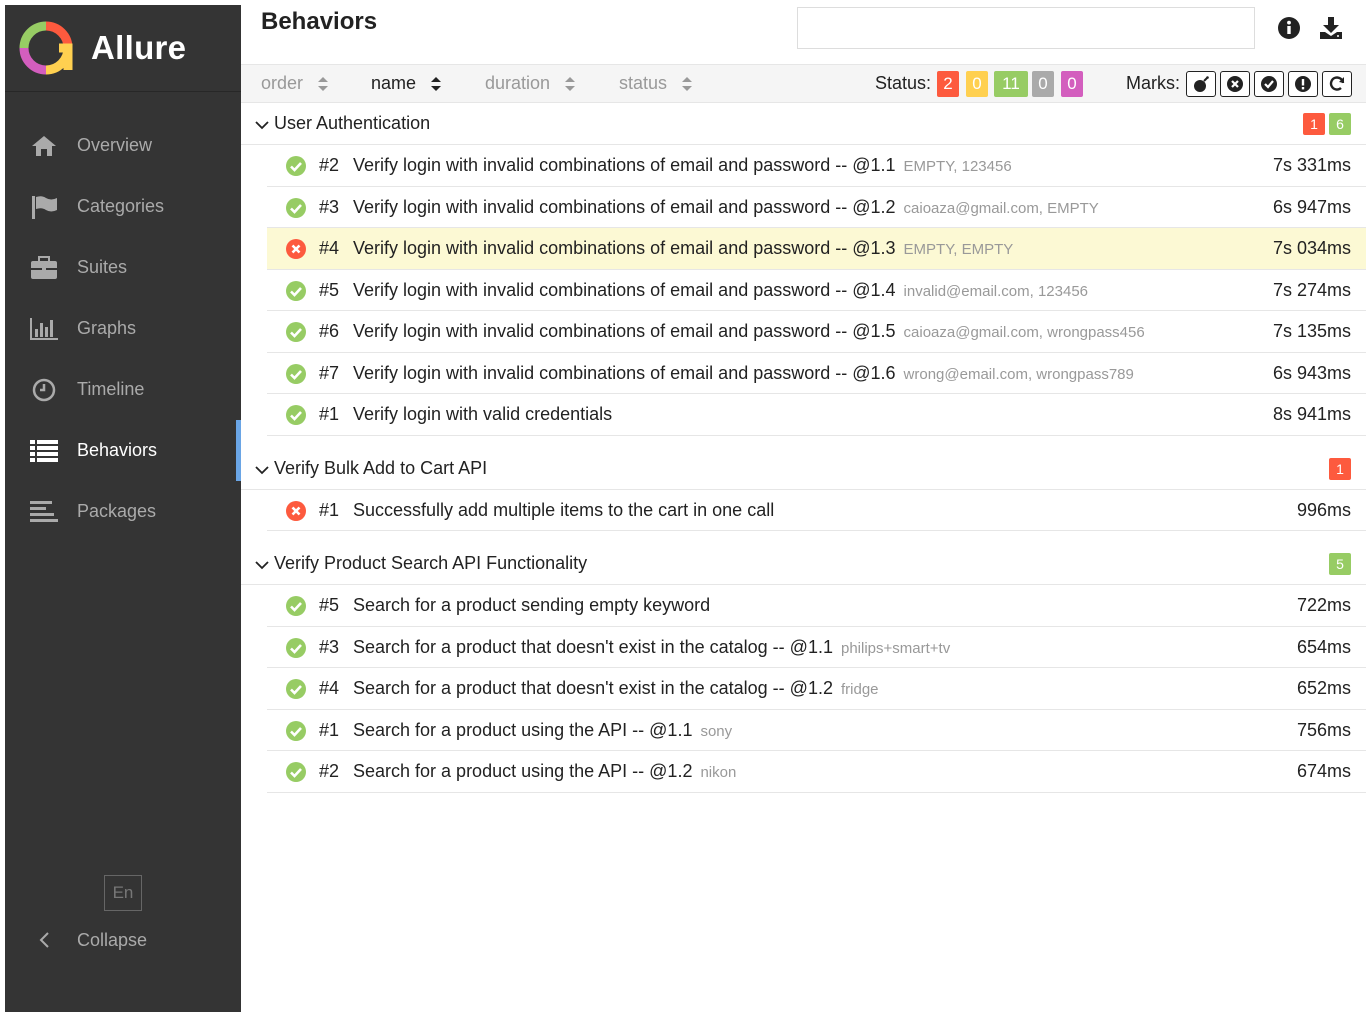  I want to click on test-params: caioaza@gmail.com, EMPTY, so click(1001, 208).